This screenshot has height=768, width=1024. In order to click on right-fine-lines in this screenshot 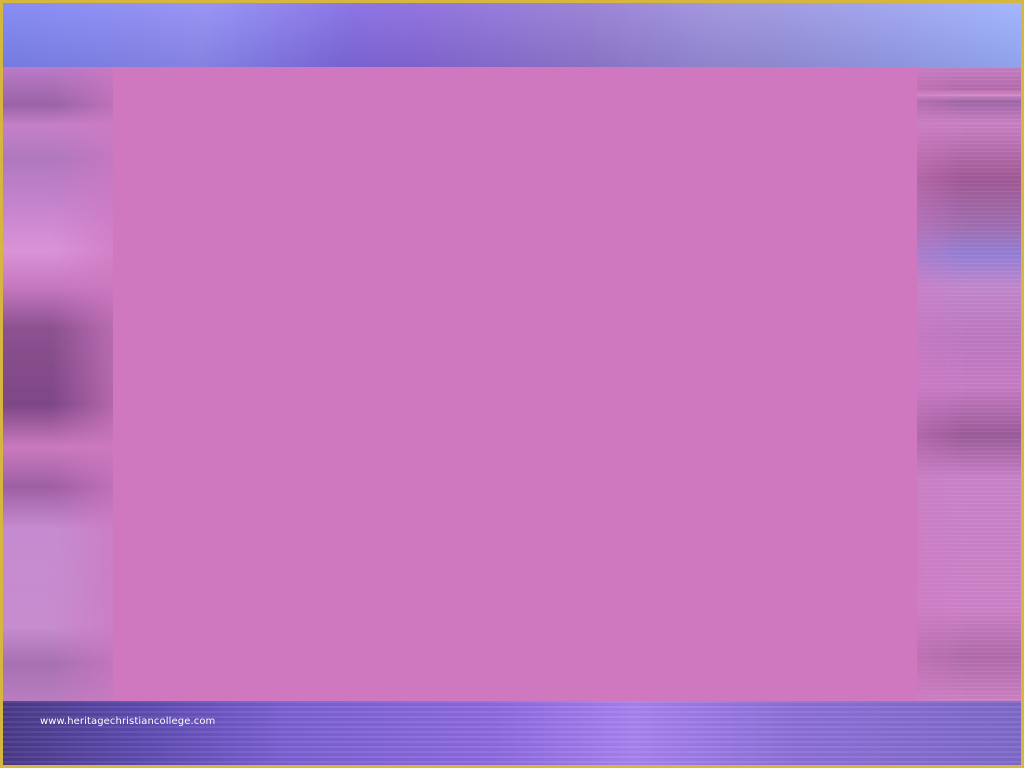, I will do `click(961, 387)`.